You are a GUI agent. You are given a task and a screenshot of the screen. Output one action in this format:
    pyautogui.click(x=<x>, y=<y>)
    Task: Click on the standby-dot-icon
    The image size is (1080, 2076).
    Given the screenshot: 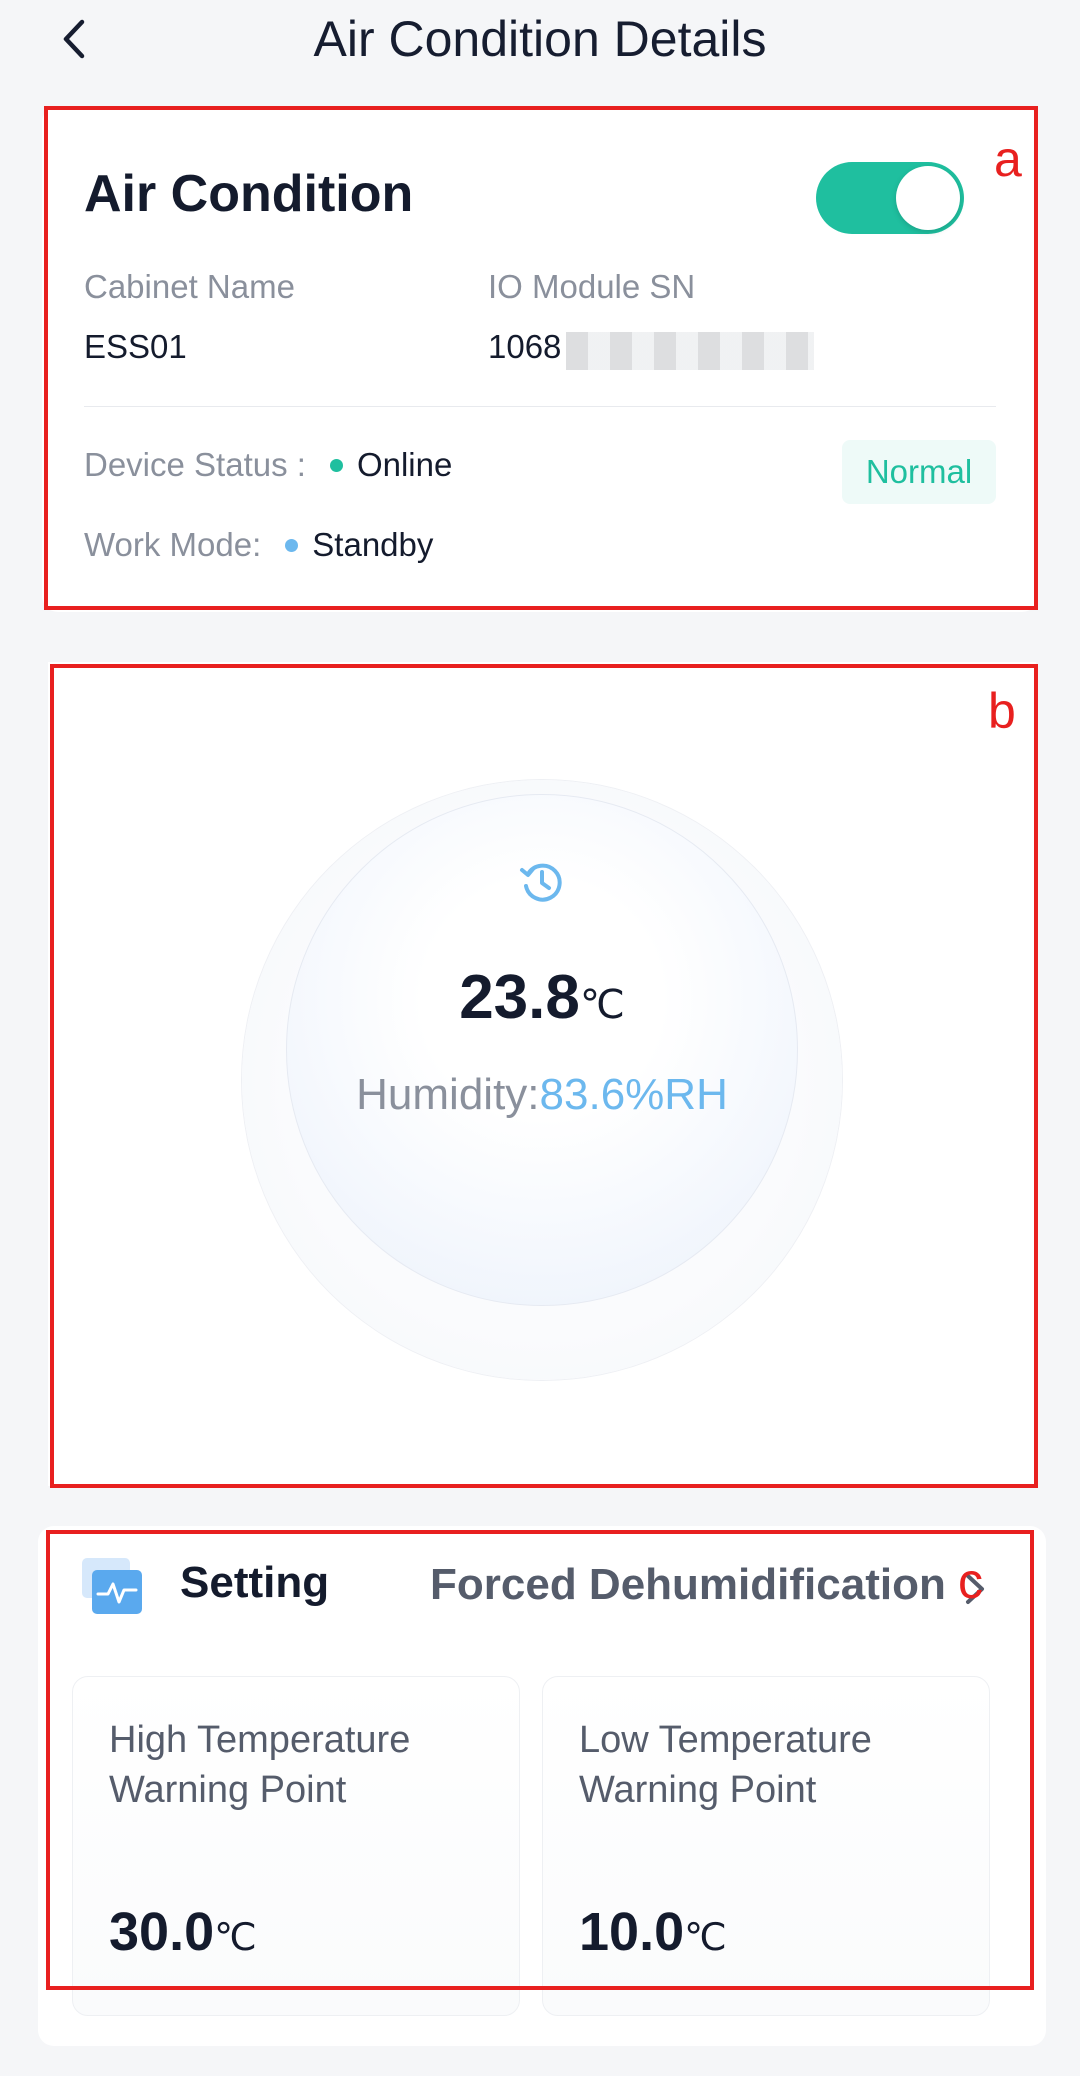 What is the action you would take?
    pyautogui.click(x=292, y=545)
    